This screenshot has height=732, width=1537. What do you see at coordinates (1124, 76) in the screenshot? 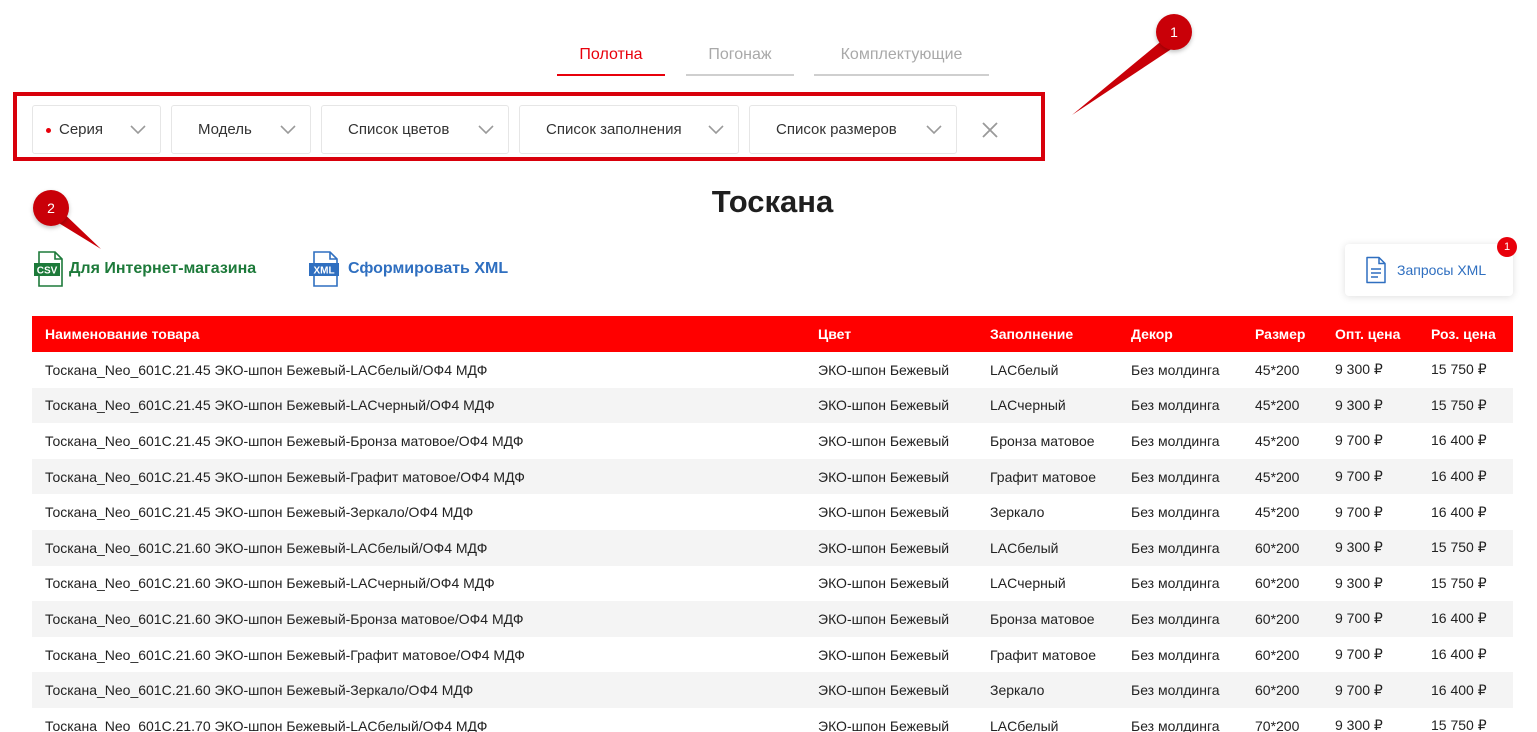
I see `callout-1-arrow` at bounding box center [1124, 76].